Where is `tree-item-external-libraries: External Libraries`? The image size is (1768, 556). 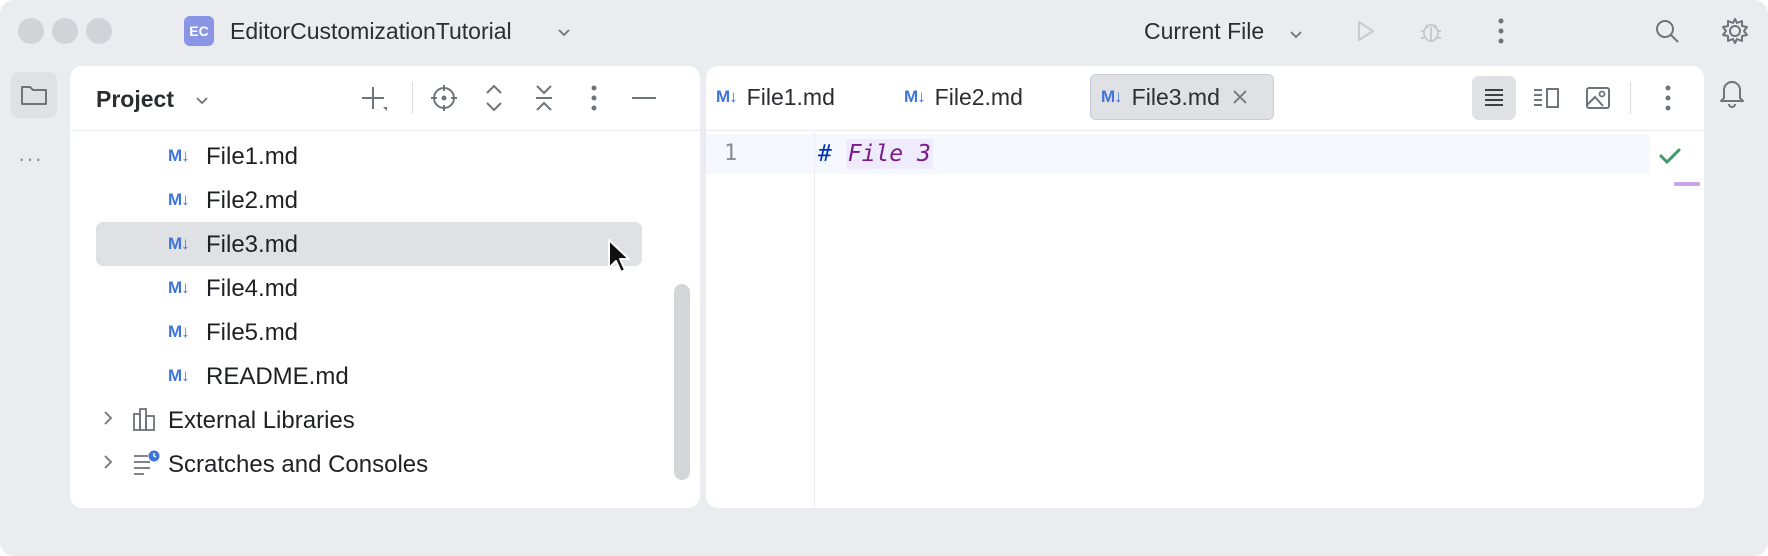 tree-item-external-libraries: External Libraries is located at coordinates (385, 420).